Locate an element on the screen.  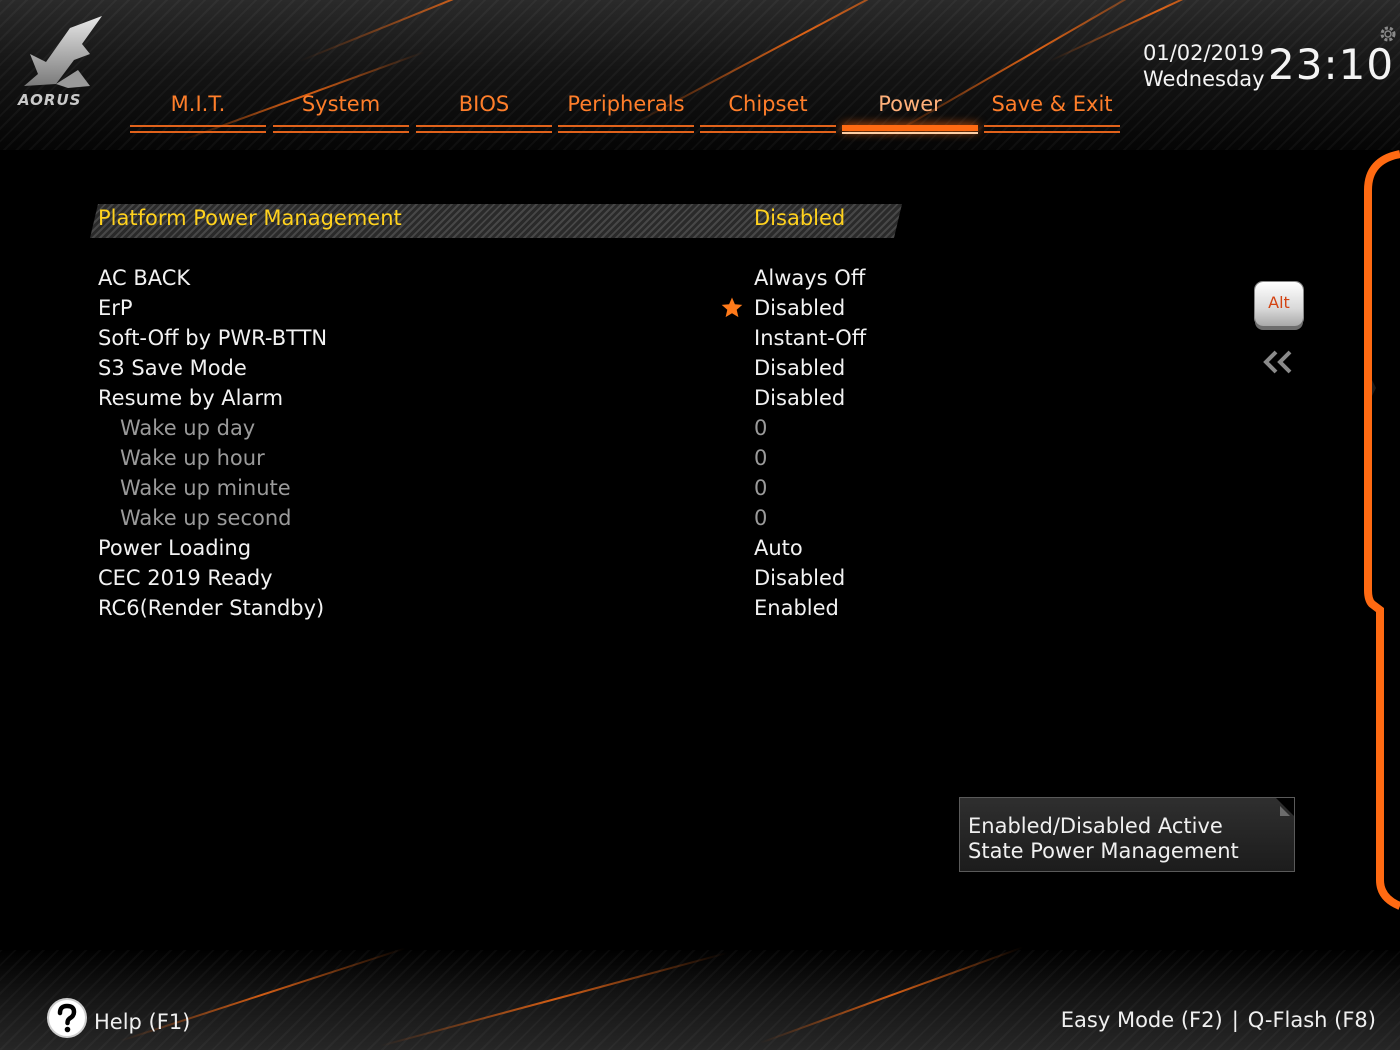
setting-label: Wake up hour is located at coordinates (192, 458).